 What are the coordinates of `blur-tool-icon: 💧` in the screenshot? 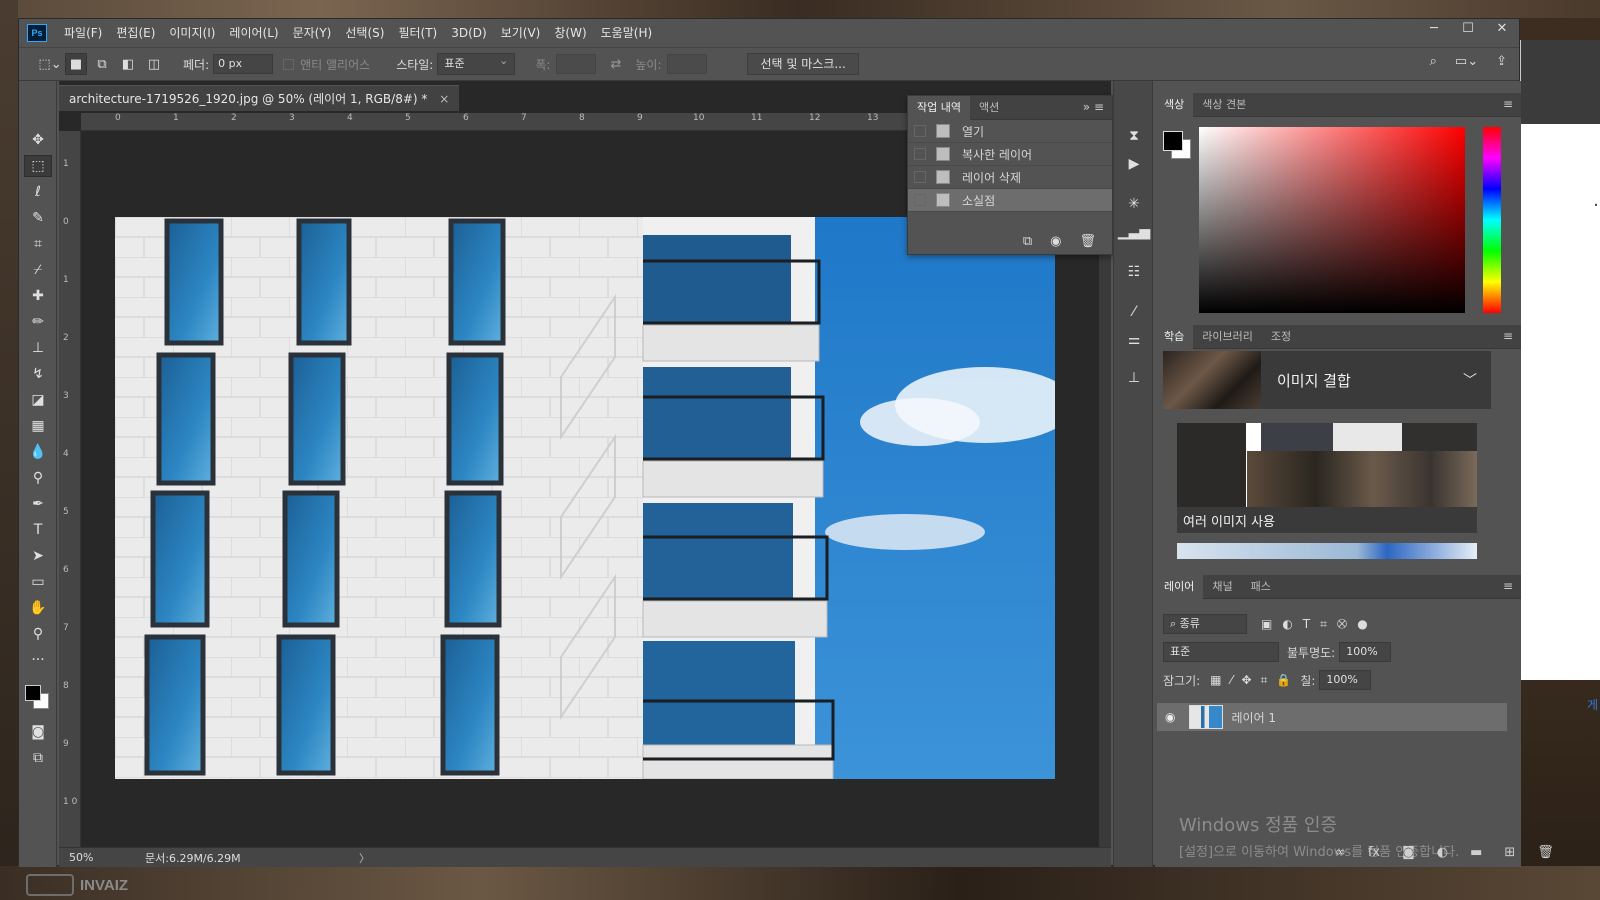 It's located at (38, 452).